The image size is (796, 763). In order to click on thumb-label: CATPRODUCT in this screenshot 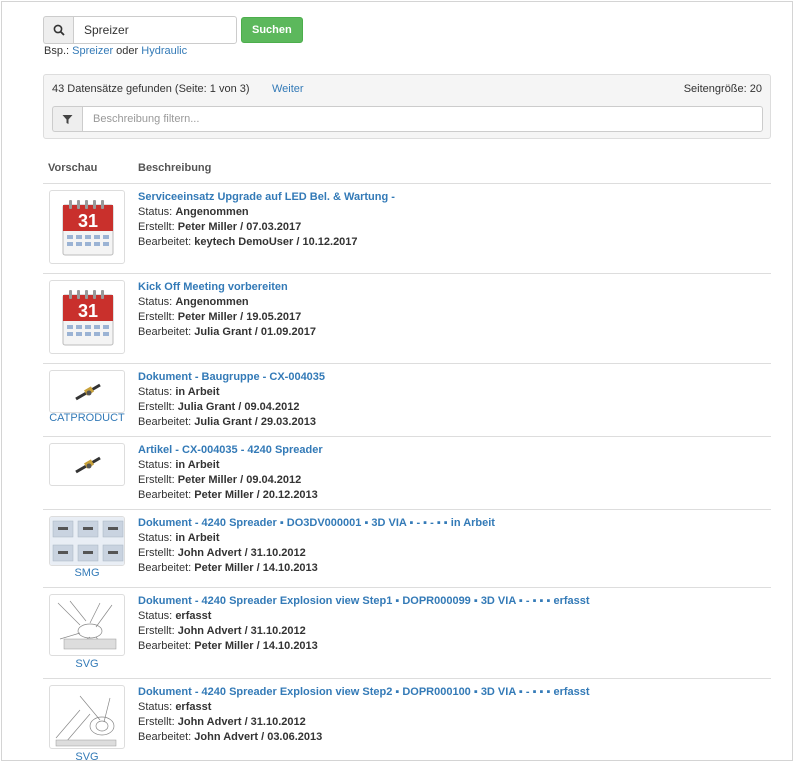, I will do `click(87, 418)`.